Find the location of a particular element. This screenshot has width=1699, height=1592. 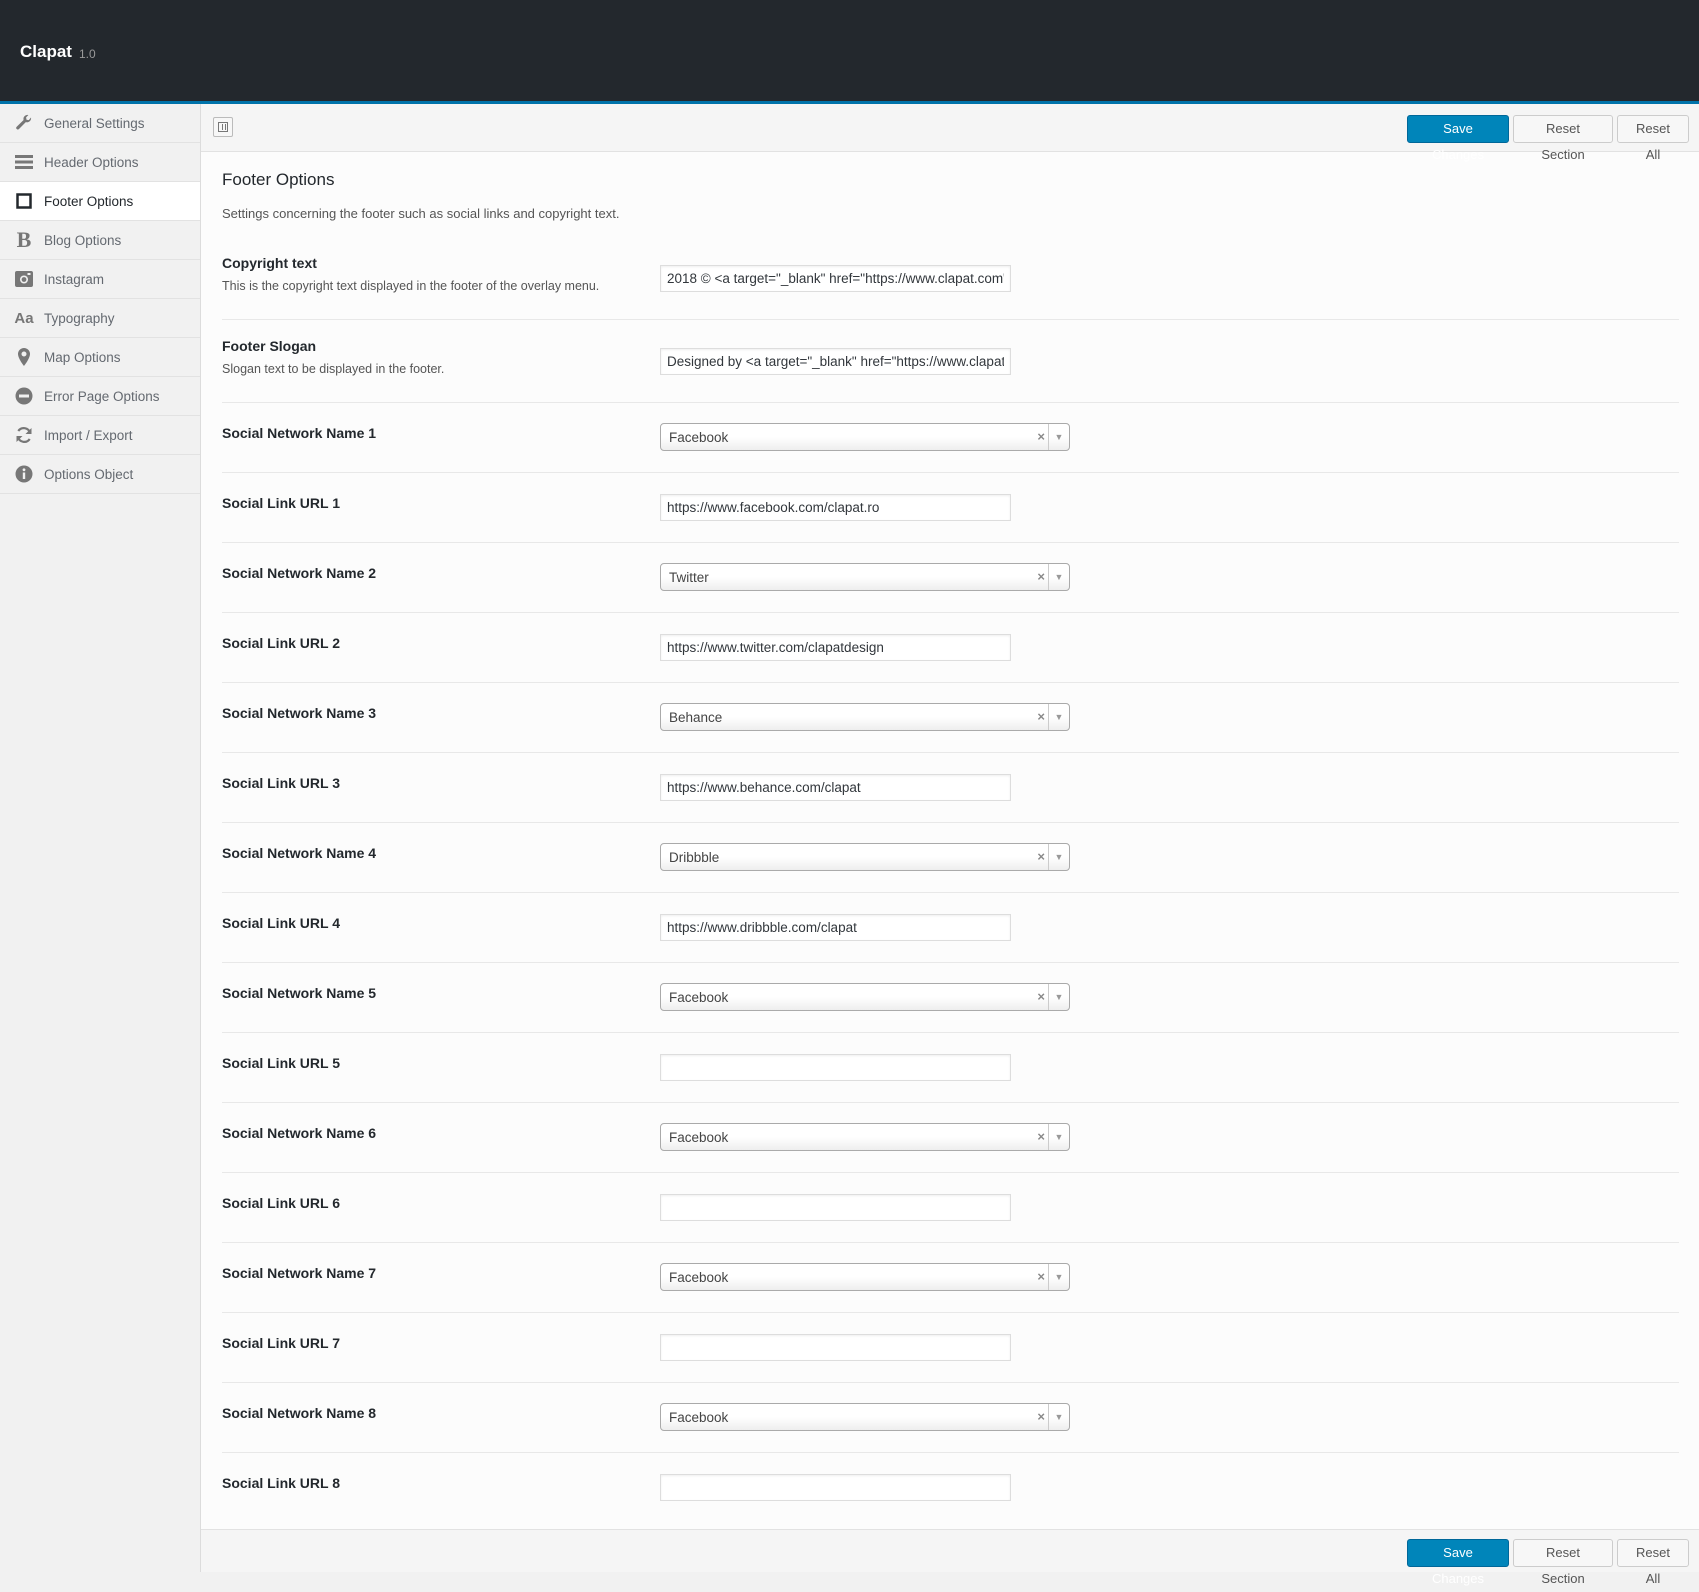

option-label: Social Network Name 2 is located at coordinates (299, 573).